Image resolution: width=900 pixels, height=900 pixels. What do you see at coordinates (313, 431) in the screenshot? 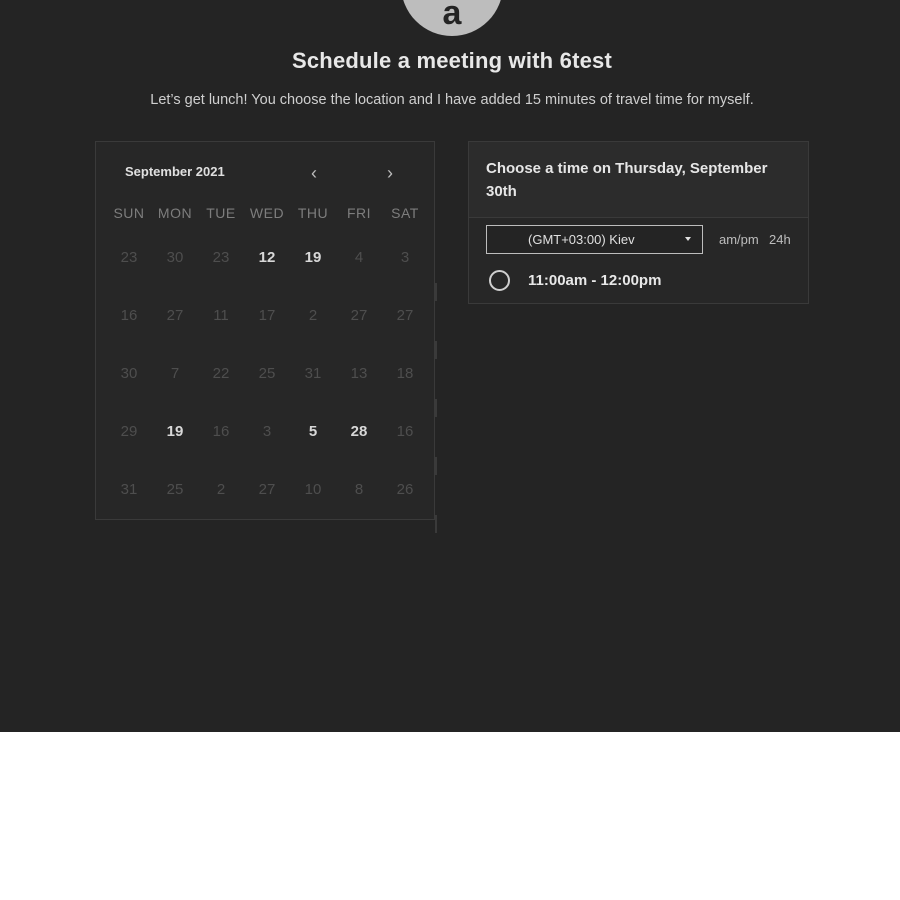
I see `calendar-day-available: 5` at bounding box center [313, 431].